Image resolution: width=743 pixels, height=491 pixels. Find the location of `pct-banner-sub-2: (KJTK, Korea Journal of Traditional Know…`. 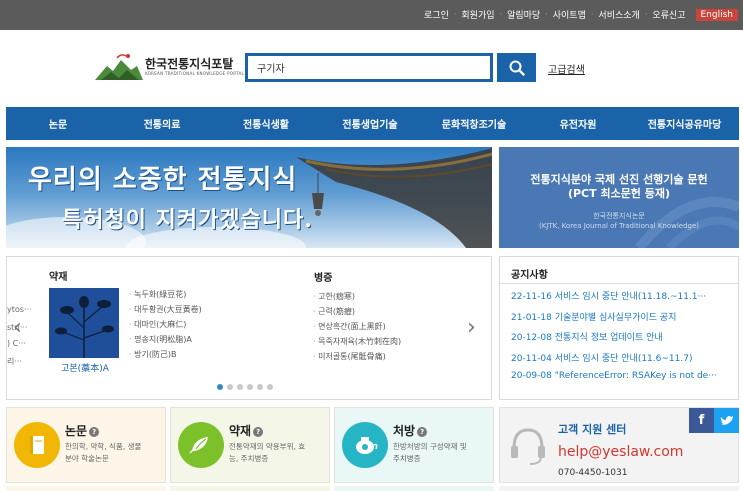

pct-banner-sub-2: (KJTK, Korea Journal of Traditional Know… is located at coordinates (619, 226).